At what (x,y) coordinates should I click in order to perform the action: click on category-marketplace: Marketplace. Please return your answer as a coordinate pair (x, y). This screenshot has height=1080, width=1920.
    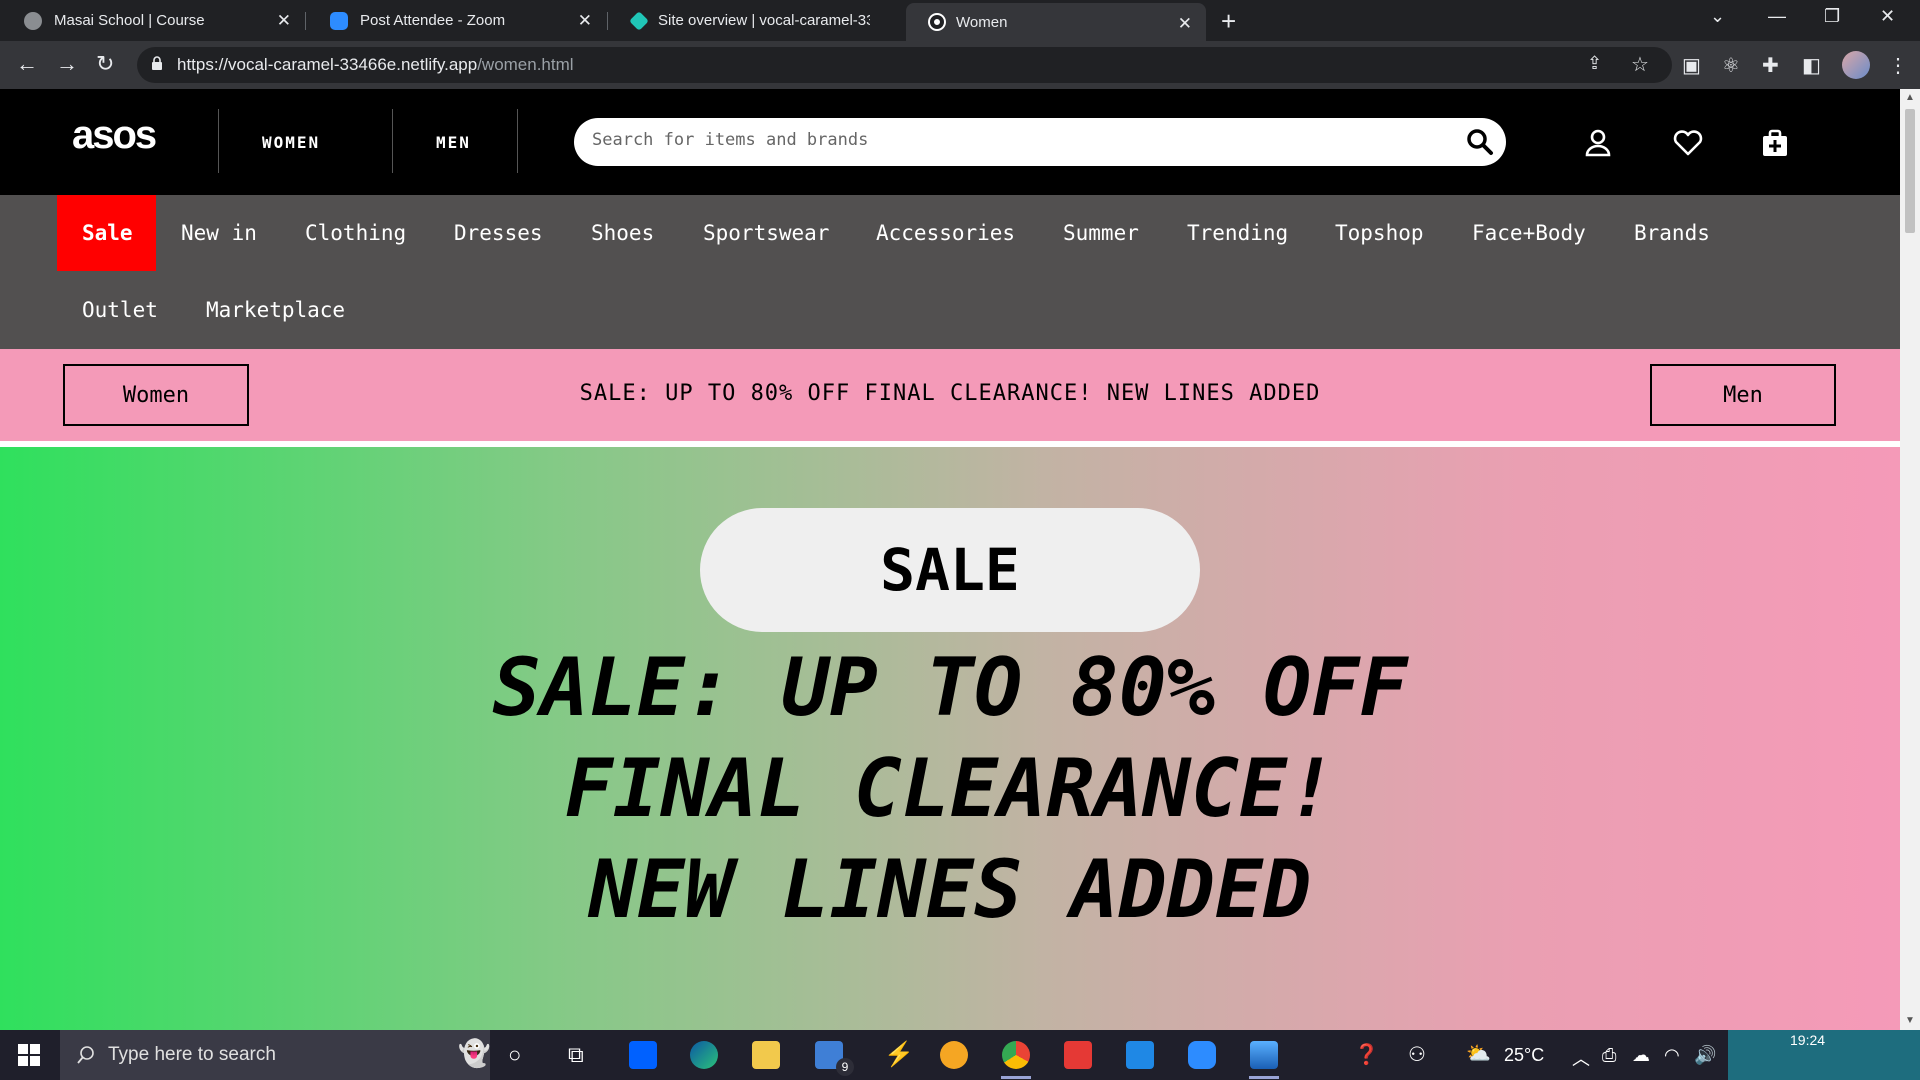
    Looking at the image, I should click on (275, 310).